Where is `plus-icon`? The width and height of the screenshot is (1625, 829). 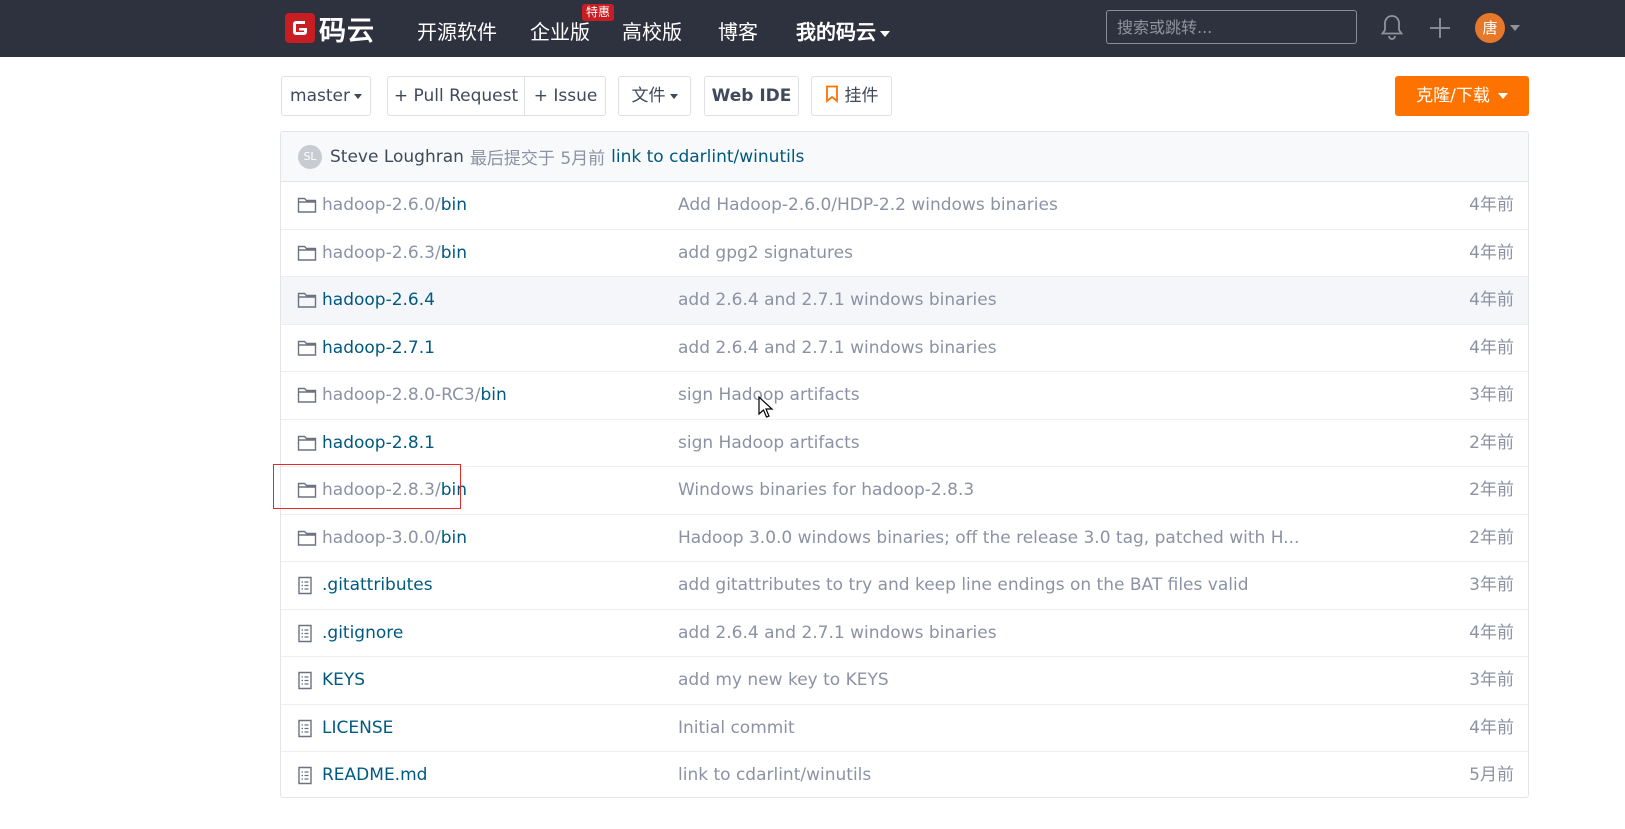 plus-icon is located at coordinates (1440, 30).